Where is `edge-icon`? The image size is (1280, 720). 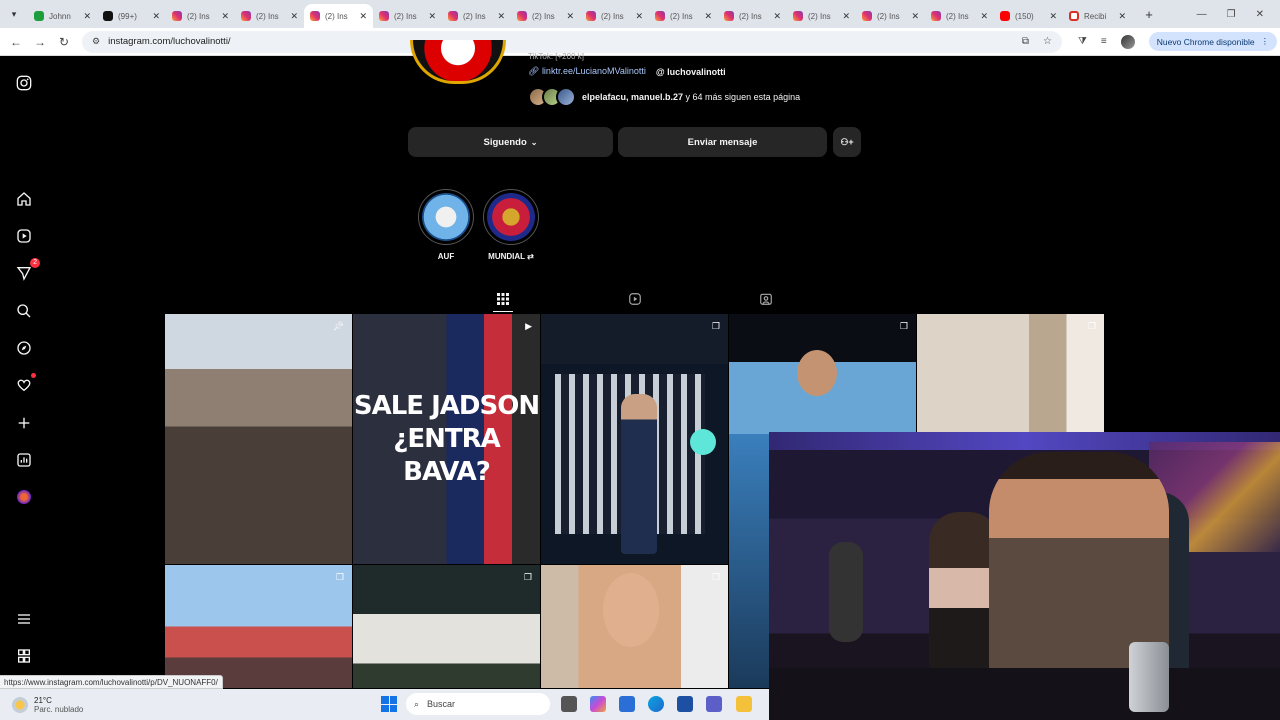
edge-icon is located at coordinates (656, 704).